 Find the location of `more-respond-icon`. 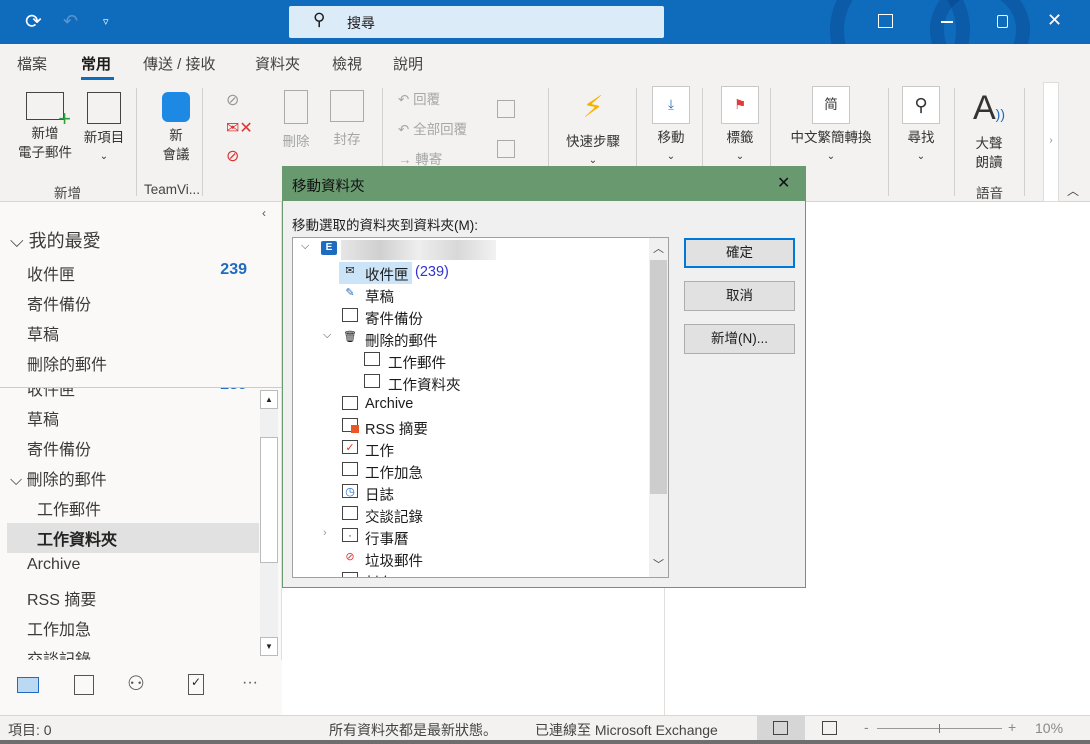

more-respond-icon is located at coordinates (506, 149).